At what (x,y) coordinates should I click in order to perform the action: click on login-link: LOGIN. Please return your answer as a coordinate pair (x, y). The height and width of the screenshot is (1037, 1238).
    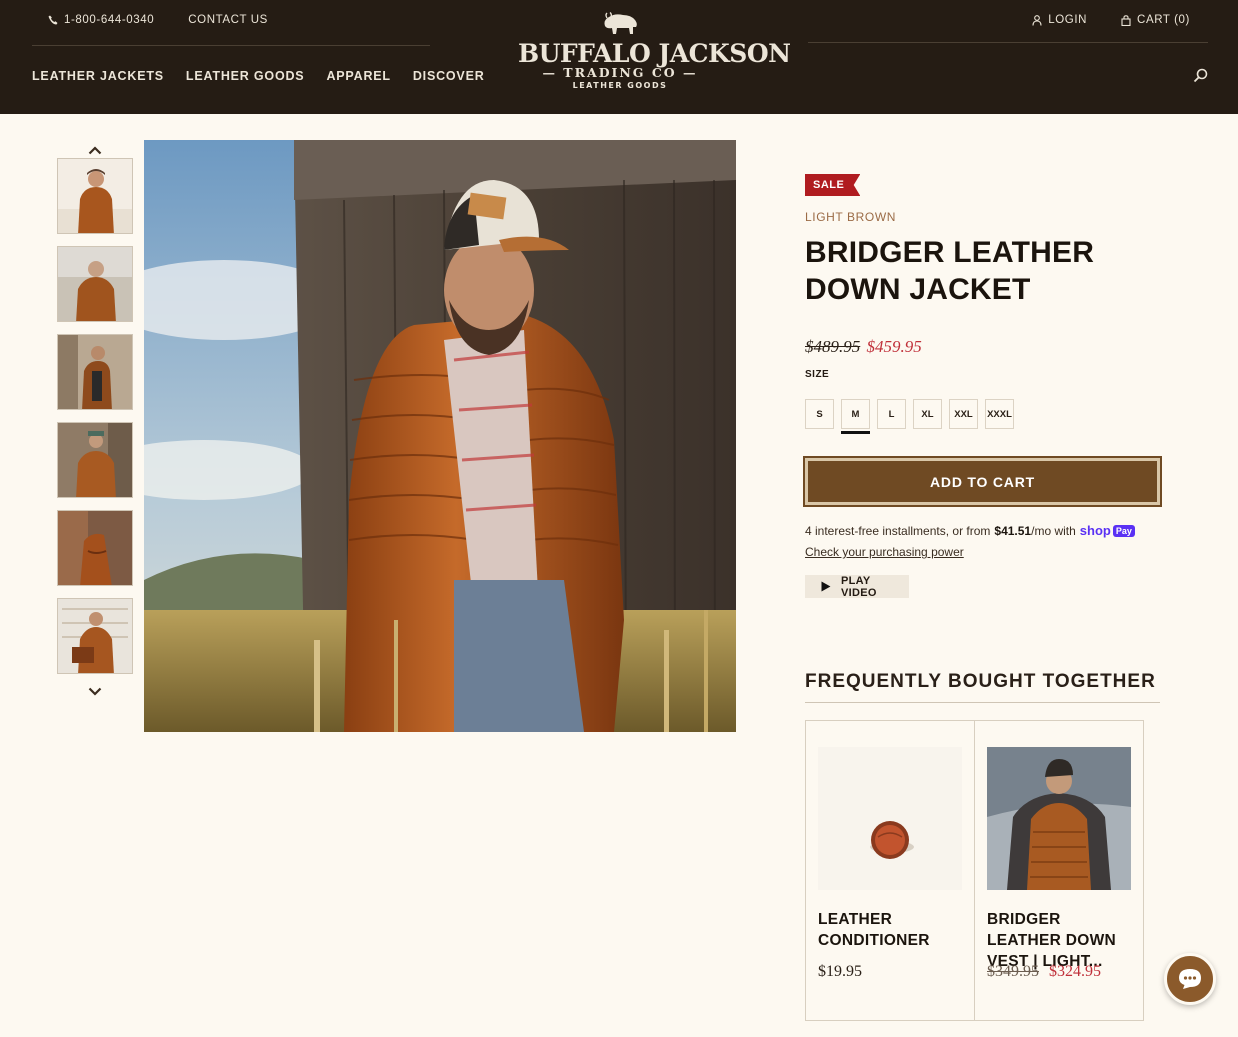
    Looking at the image, I should click on (1059, 20).